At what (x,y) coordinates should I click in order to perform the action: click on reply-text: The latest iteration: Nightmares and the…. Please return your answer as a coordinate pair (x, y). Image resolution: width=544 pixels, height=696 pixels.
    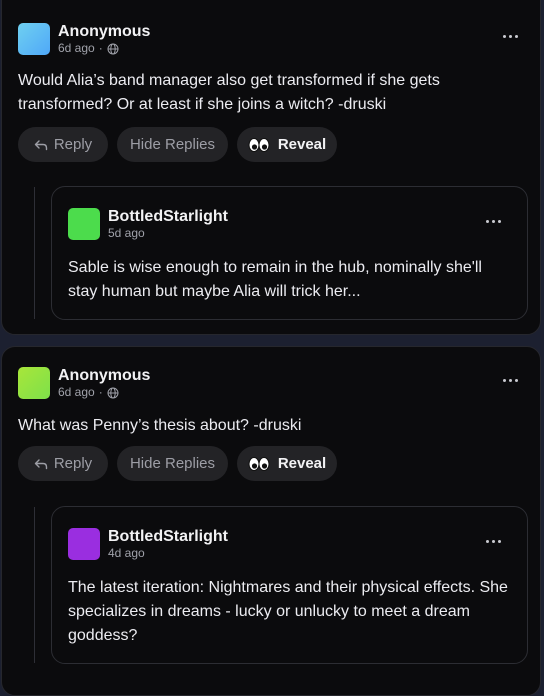
    Looking at the image, I should click on (288, 611).